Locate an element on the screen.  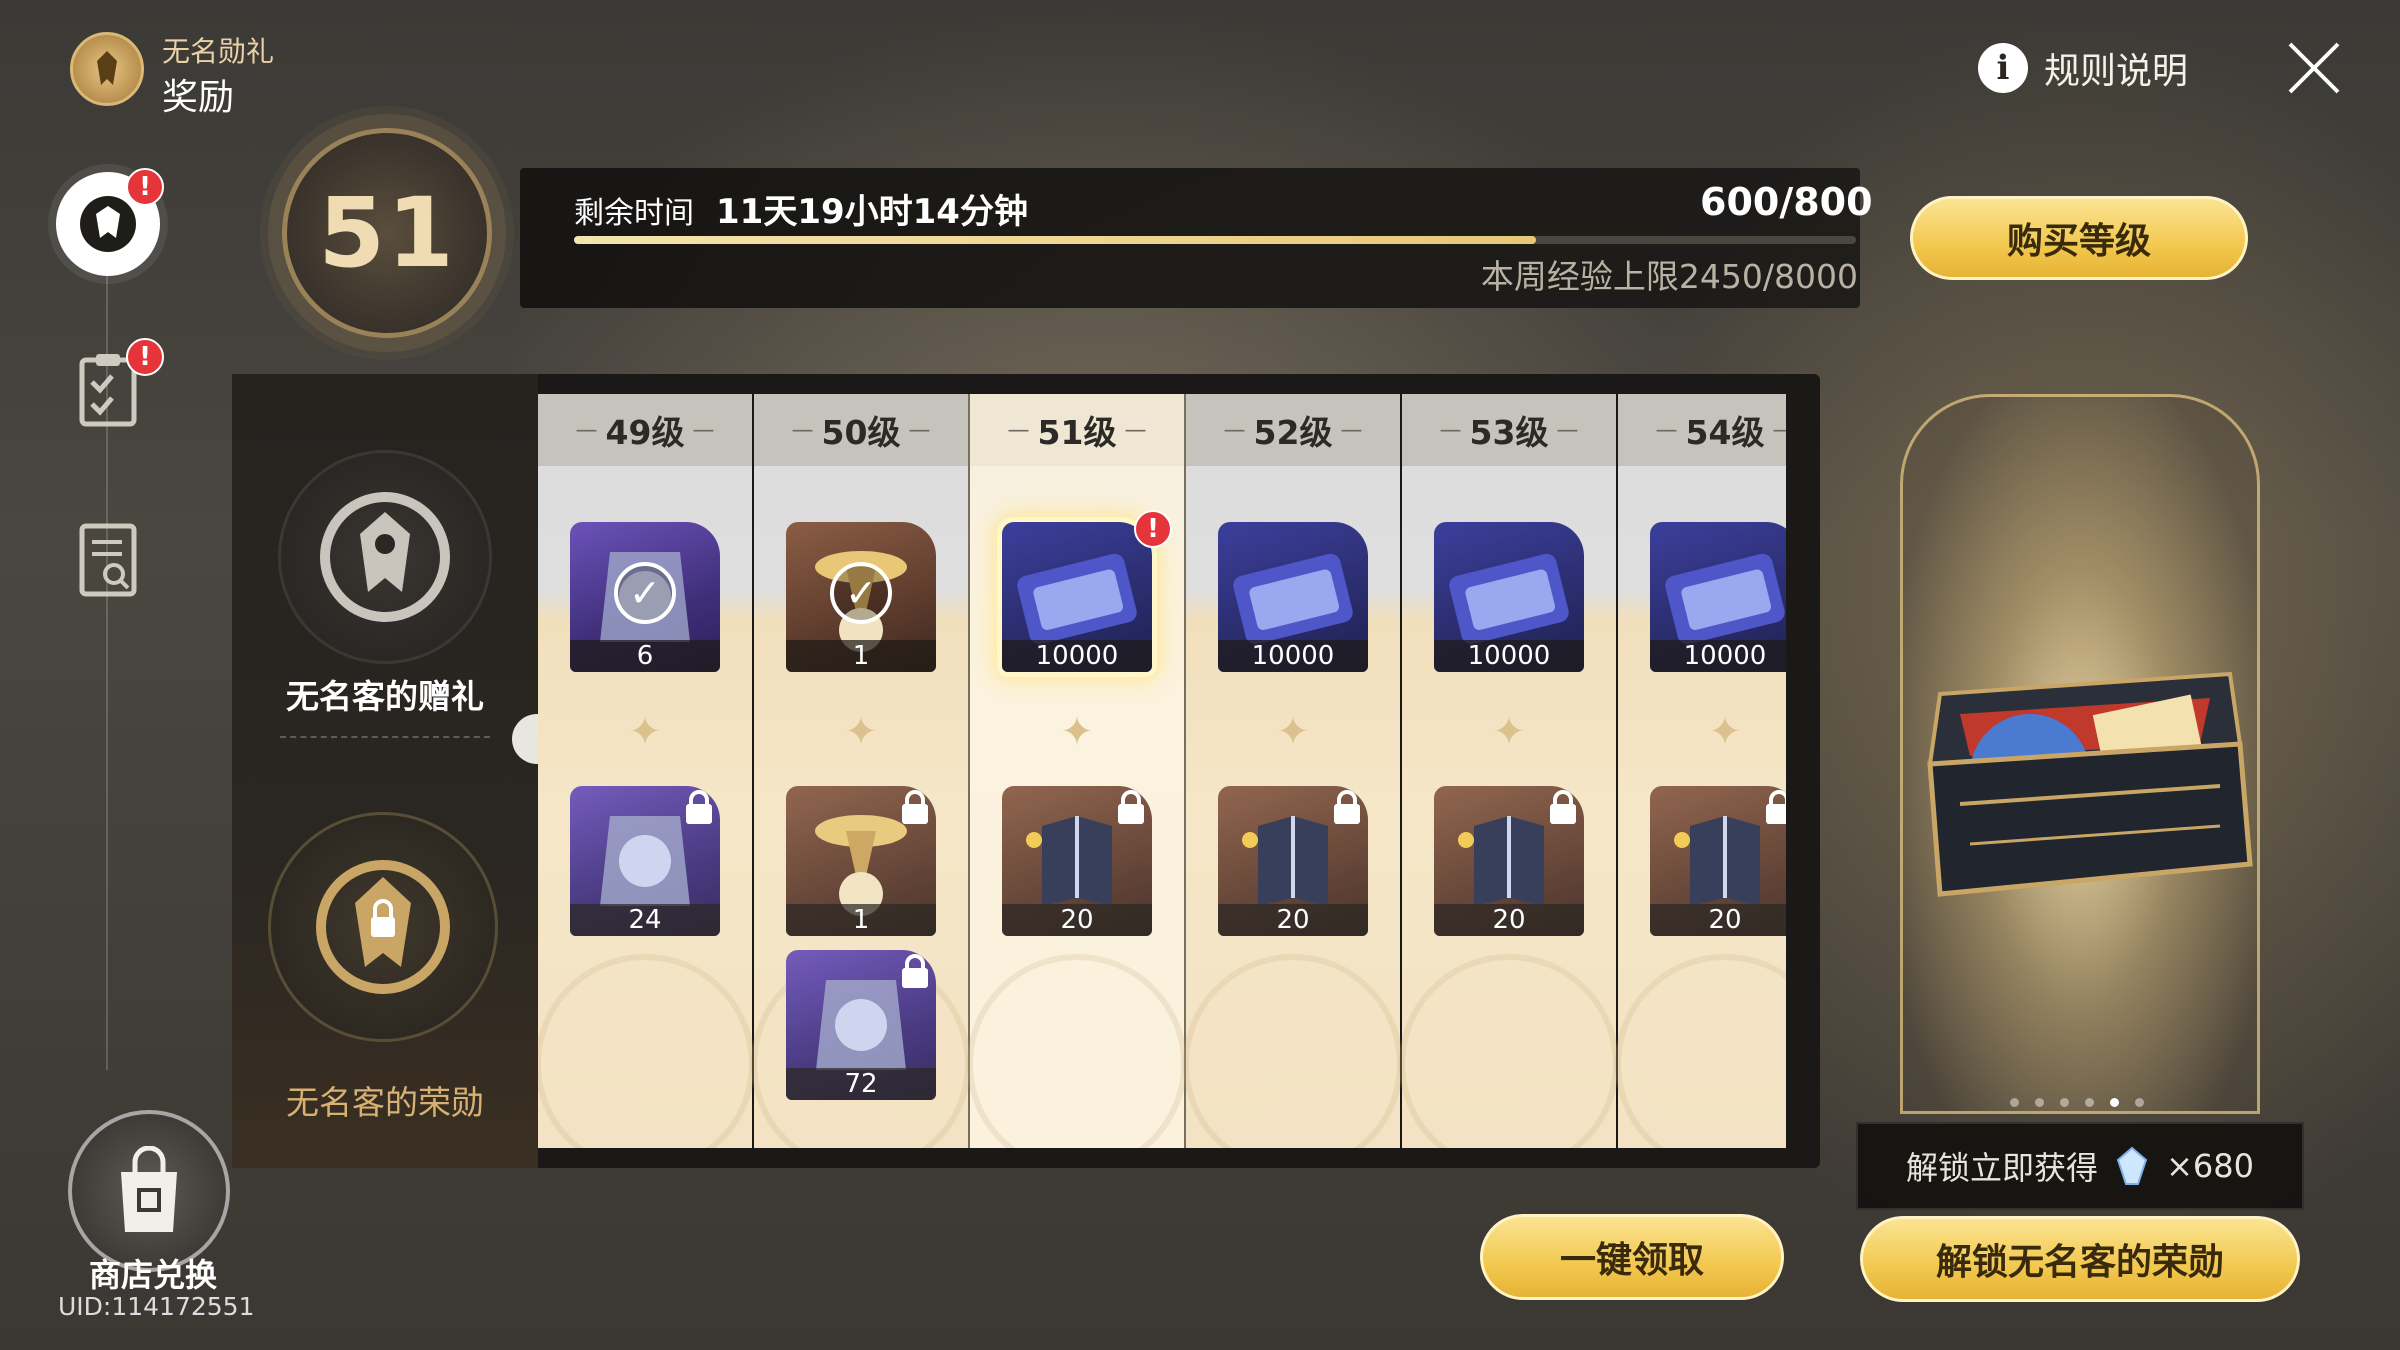
paid-reward-tile: 24 is located at coordinates (645, 861).